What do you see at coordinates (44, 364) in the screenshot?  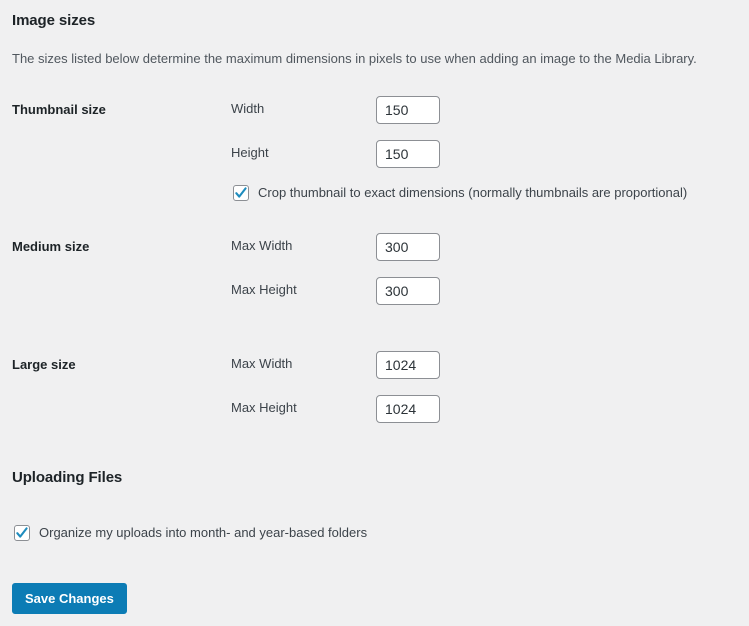 I see `large-size-label: Large size` at bounding box center [44, 364].